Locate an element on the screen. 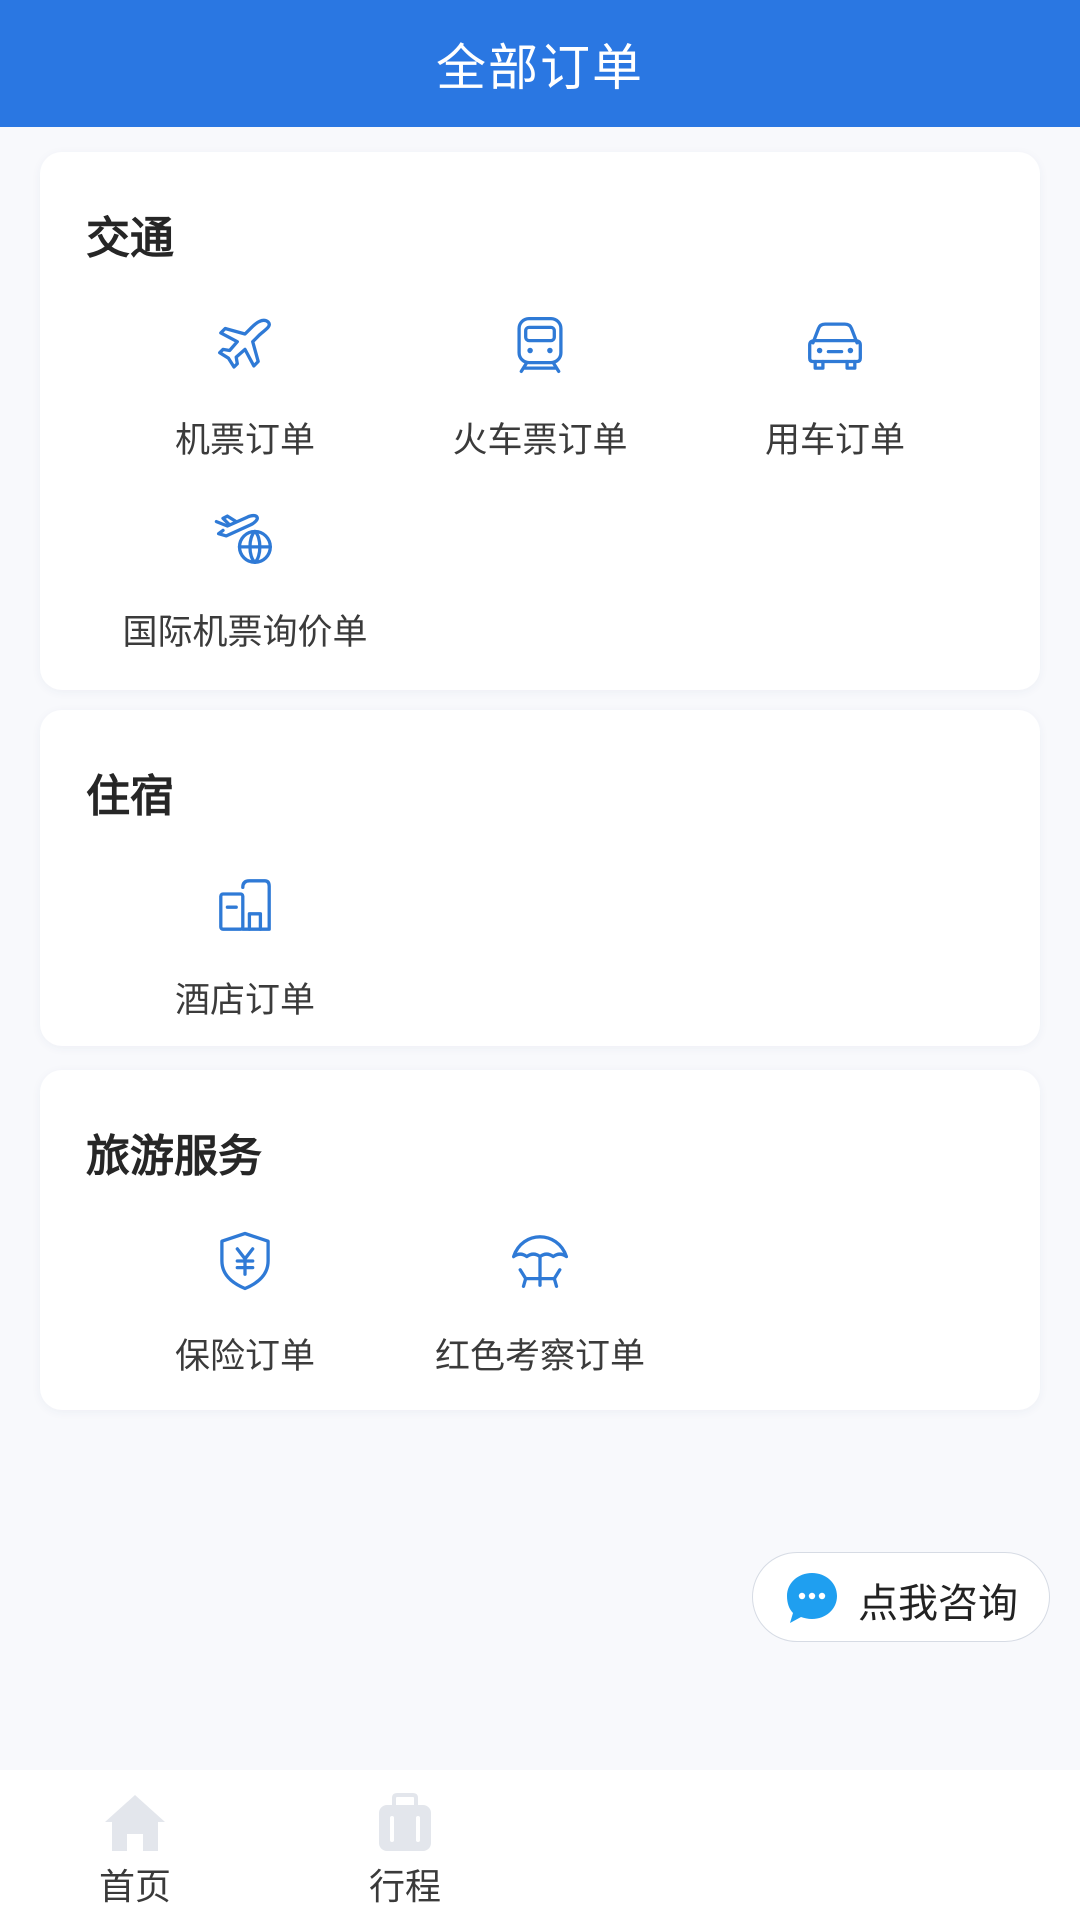 This screenshot has width=1080, height=1920. bottom-tab-bar: 首页 行程 is located at coordinates (540, 1845).